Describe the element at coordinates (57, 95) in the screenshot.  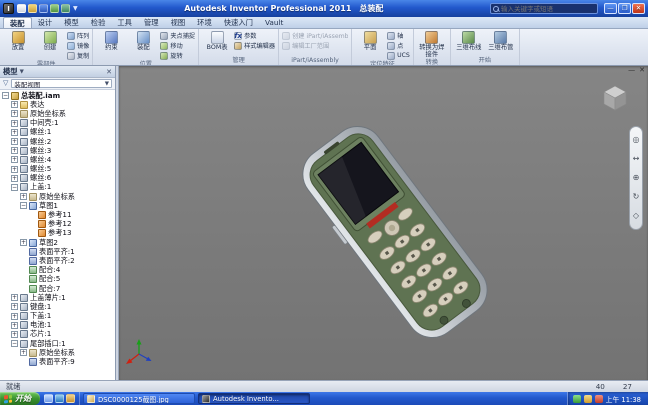
I see `tree-item: − 总装配.iam` at that location.